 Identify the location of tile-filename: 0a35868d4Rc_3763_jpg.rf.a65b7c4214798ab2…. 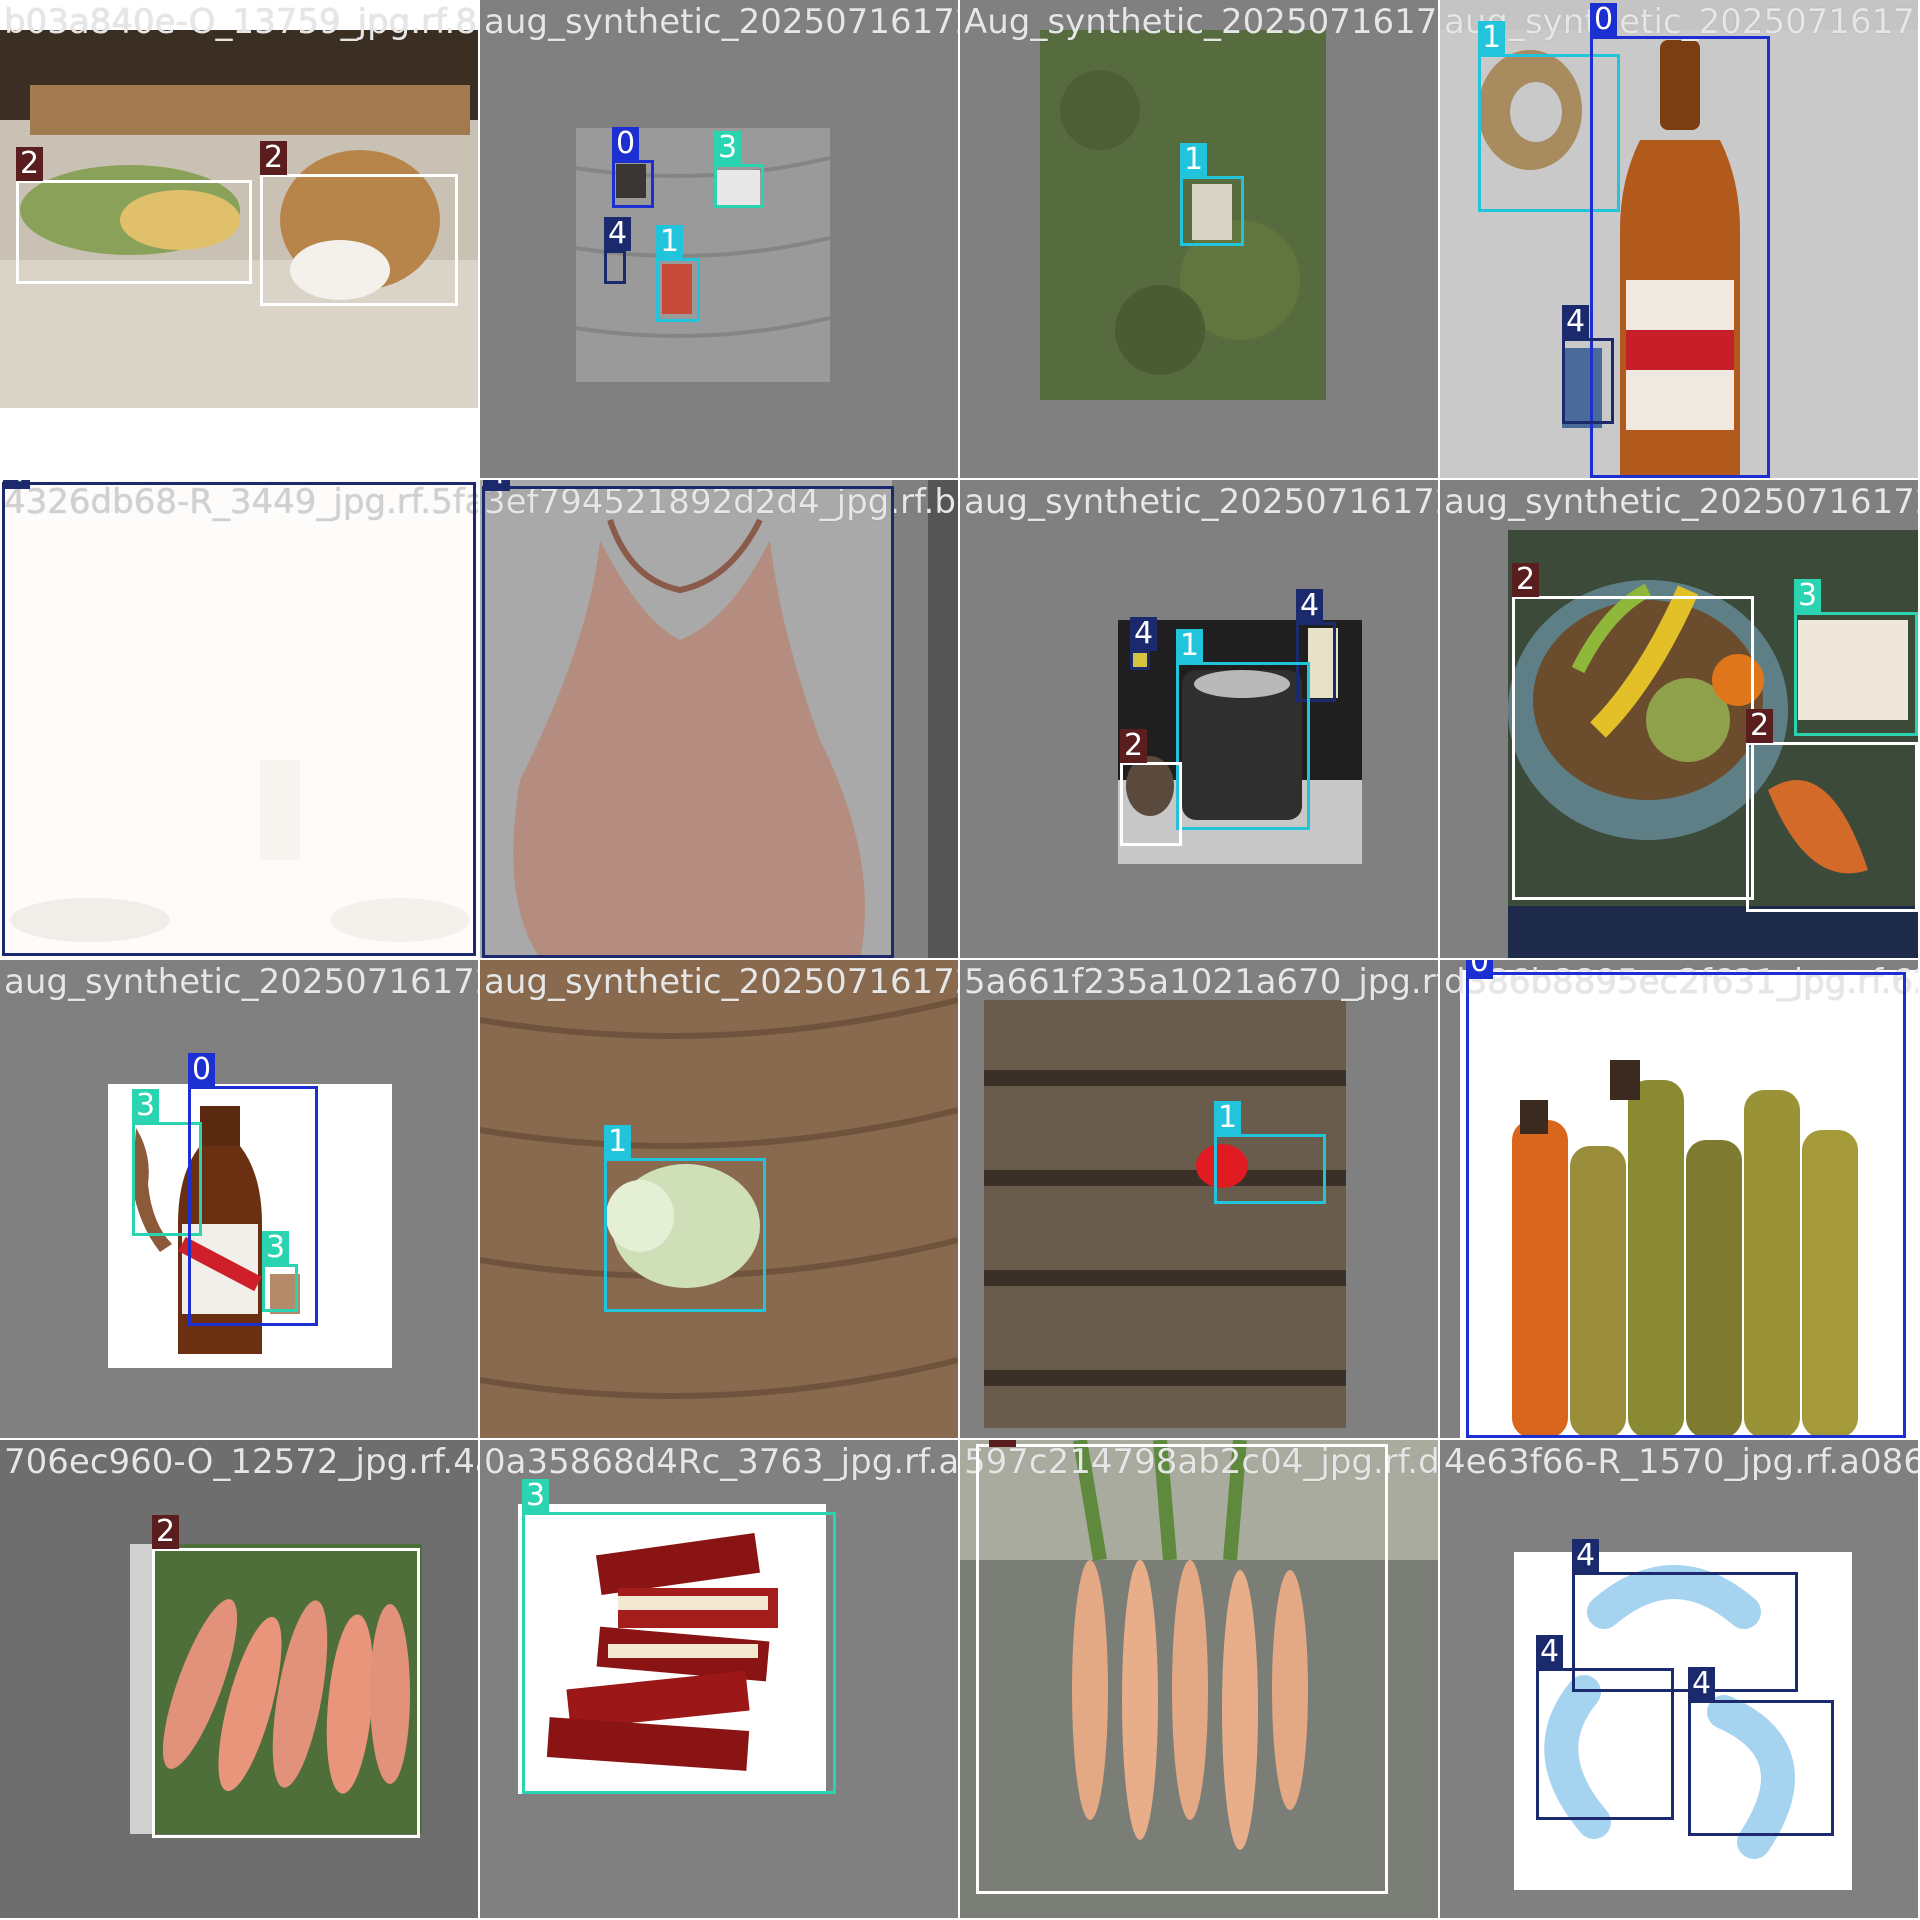
(721, 1462).